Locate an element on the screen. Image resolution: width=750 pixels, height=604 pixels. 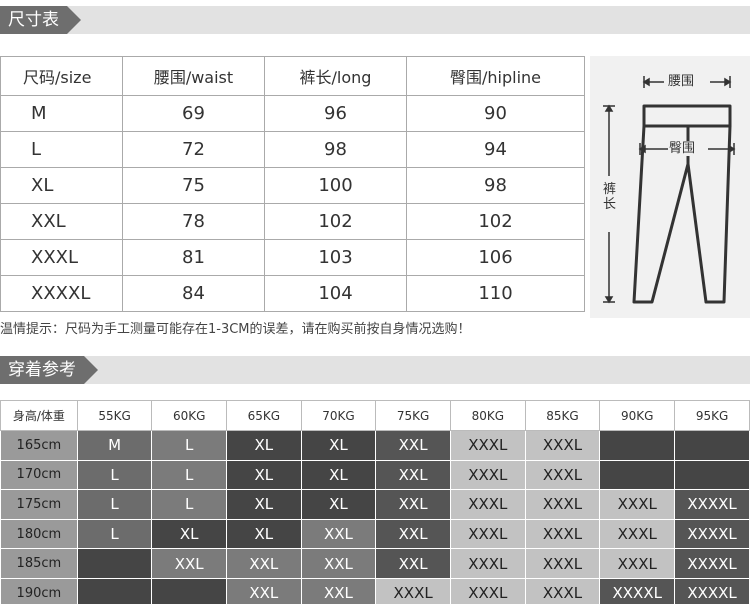
hipline-cell: 106 is located at coordinates (495, 257).